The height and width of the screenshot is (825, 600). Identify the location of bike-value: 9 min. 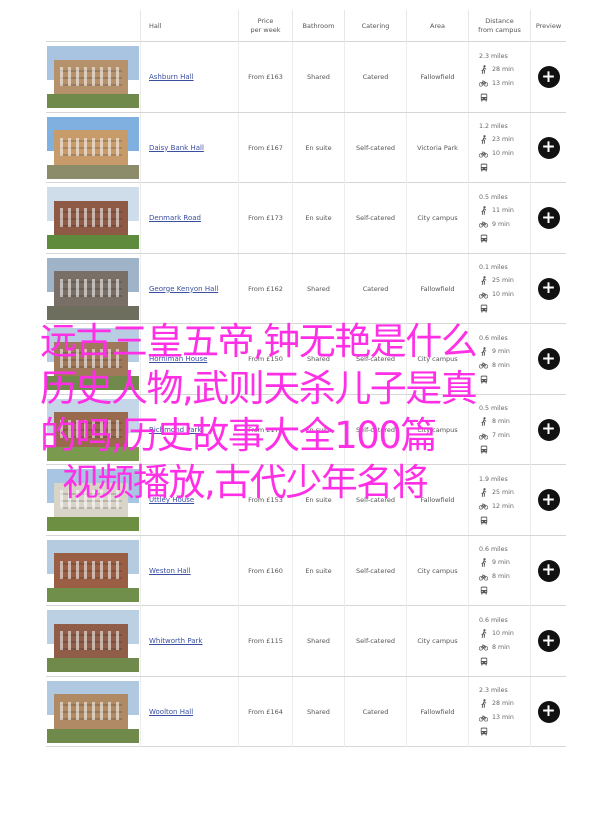
(501, 224).